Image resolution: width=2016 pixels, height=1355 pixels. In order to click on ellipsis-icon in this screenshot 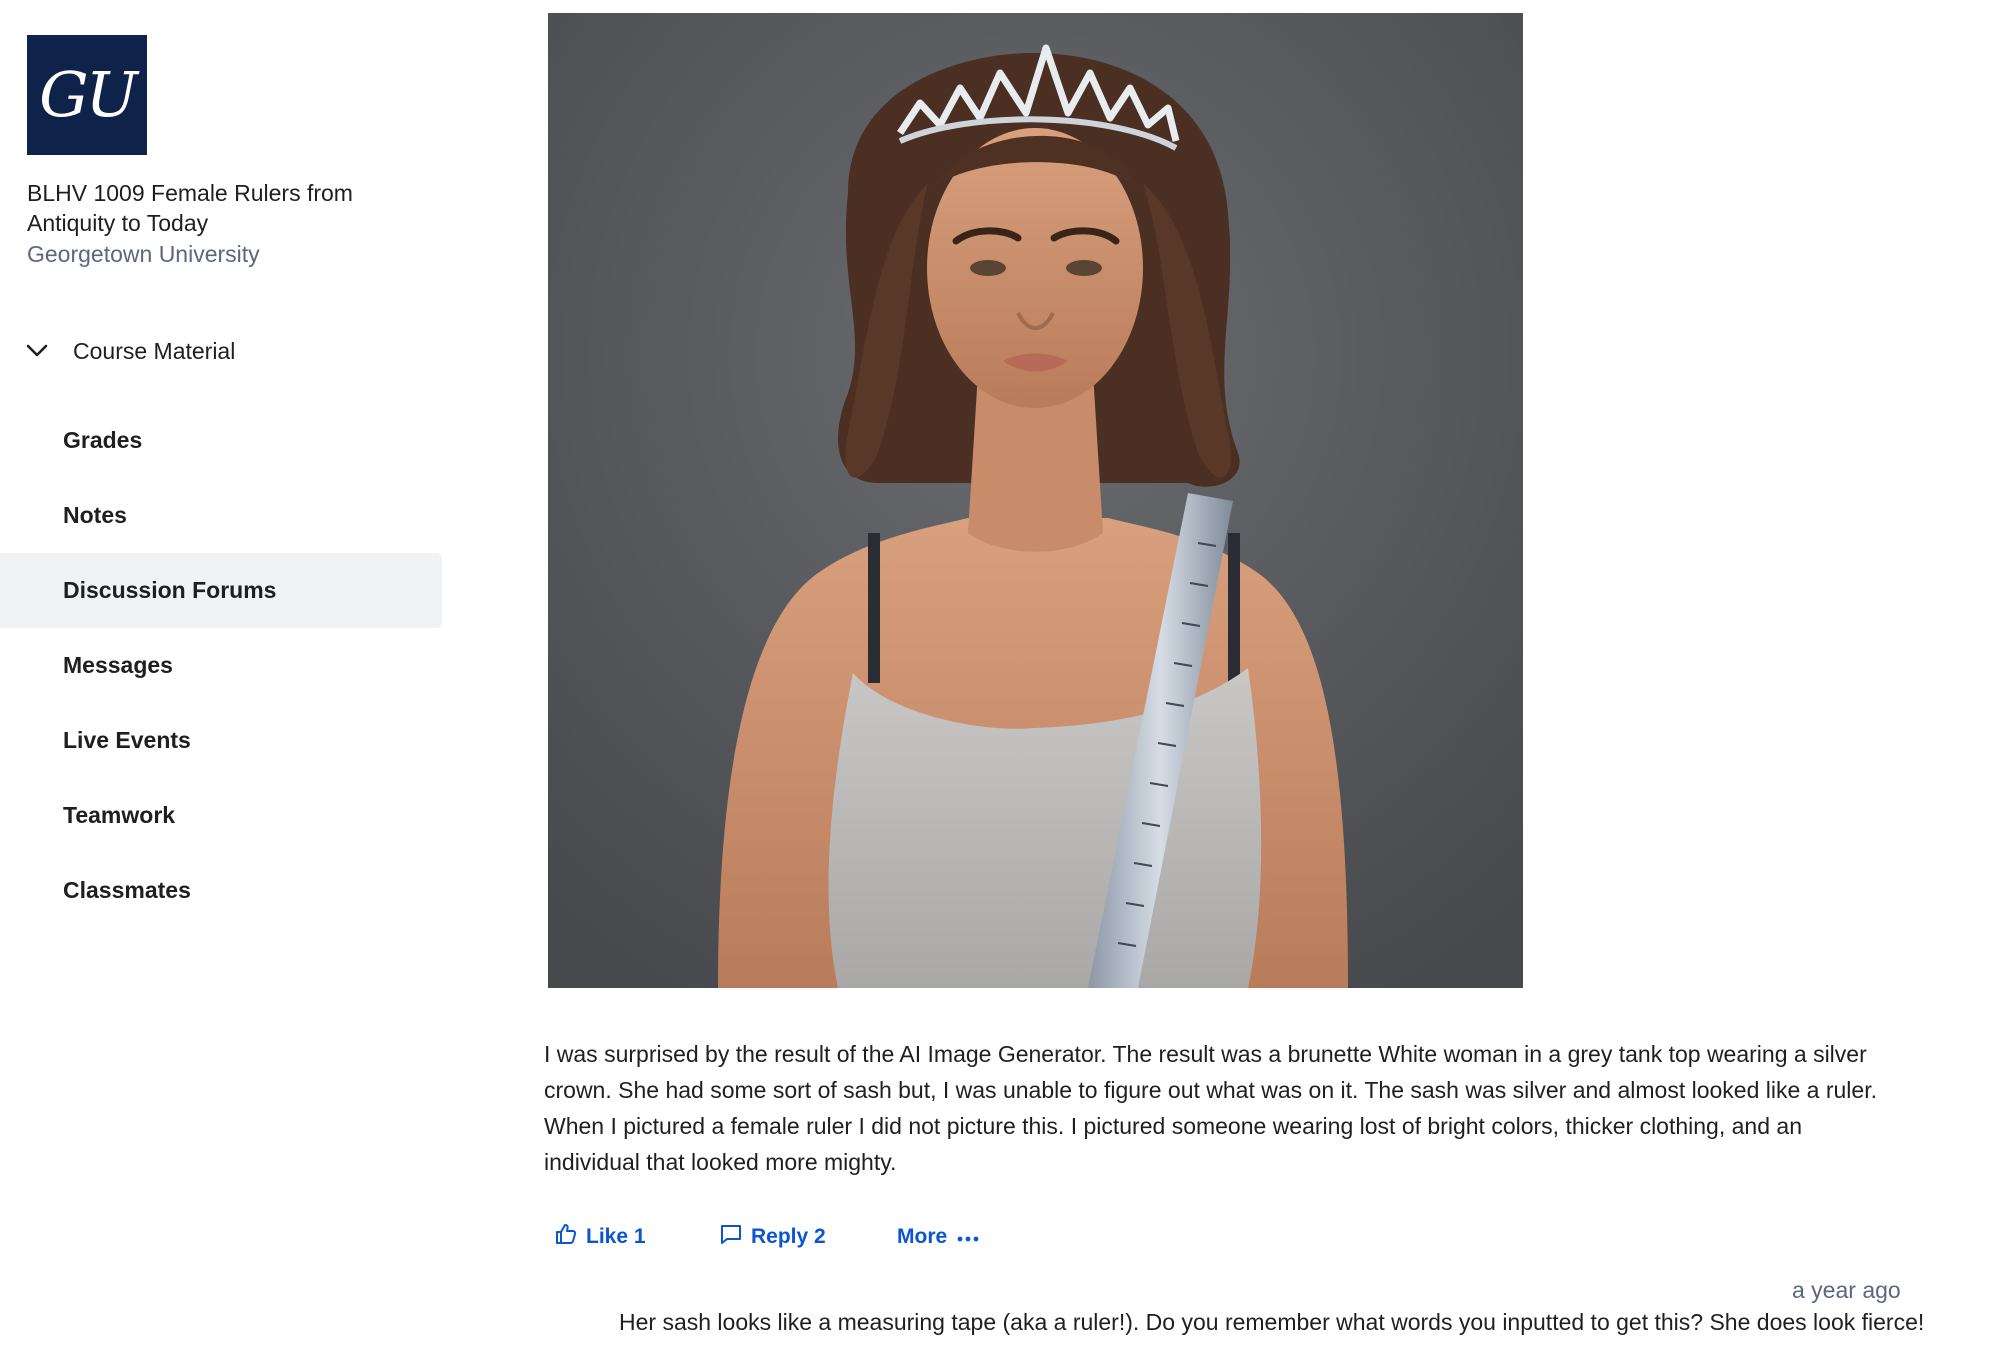, I will do `click(963, 1237)`.